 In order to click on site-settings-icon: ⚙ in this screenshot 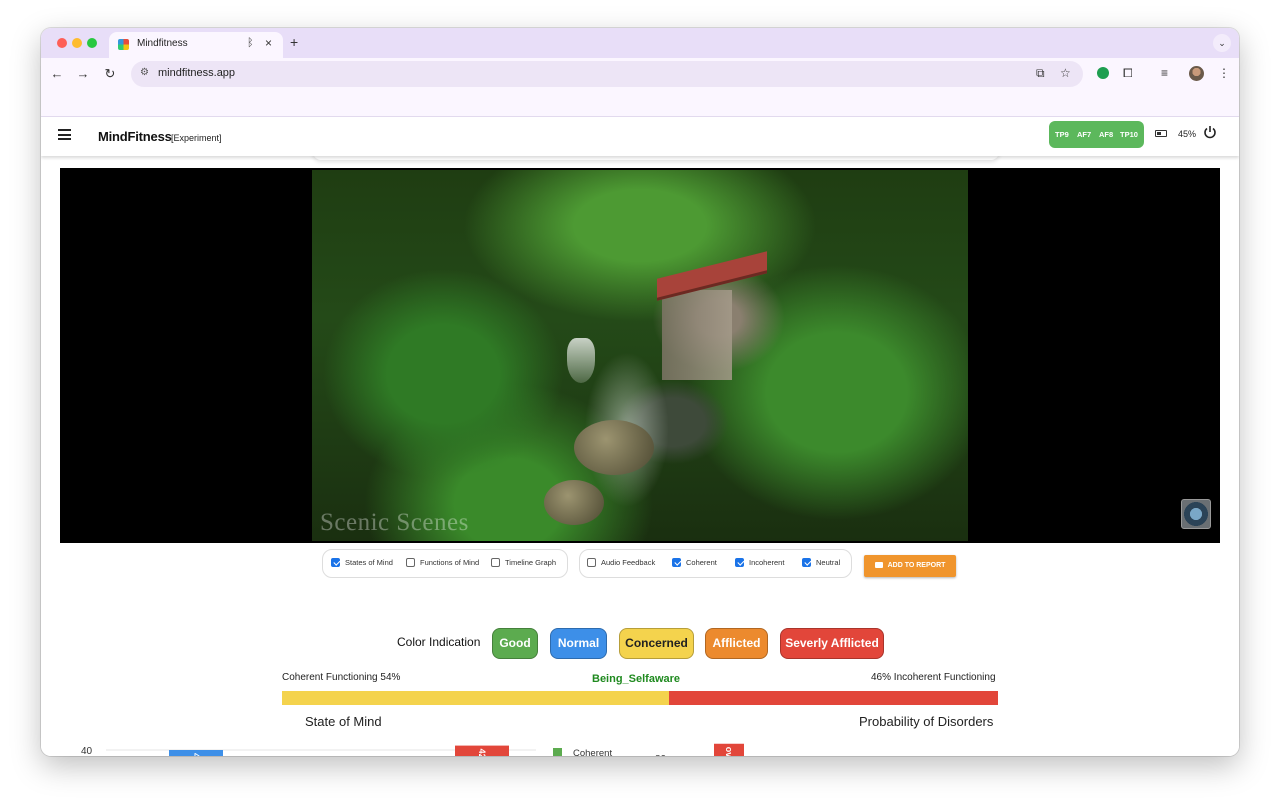, I will do `click(144, 72)`.